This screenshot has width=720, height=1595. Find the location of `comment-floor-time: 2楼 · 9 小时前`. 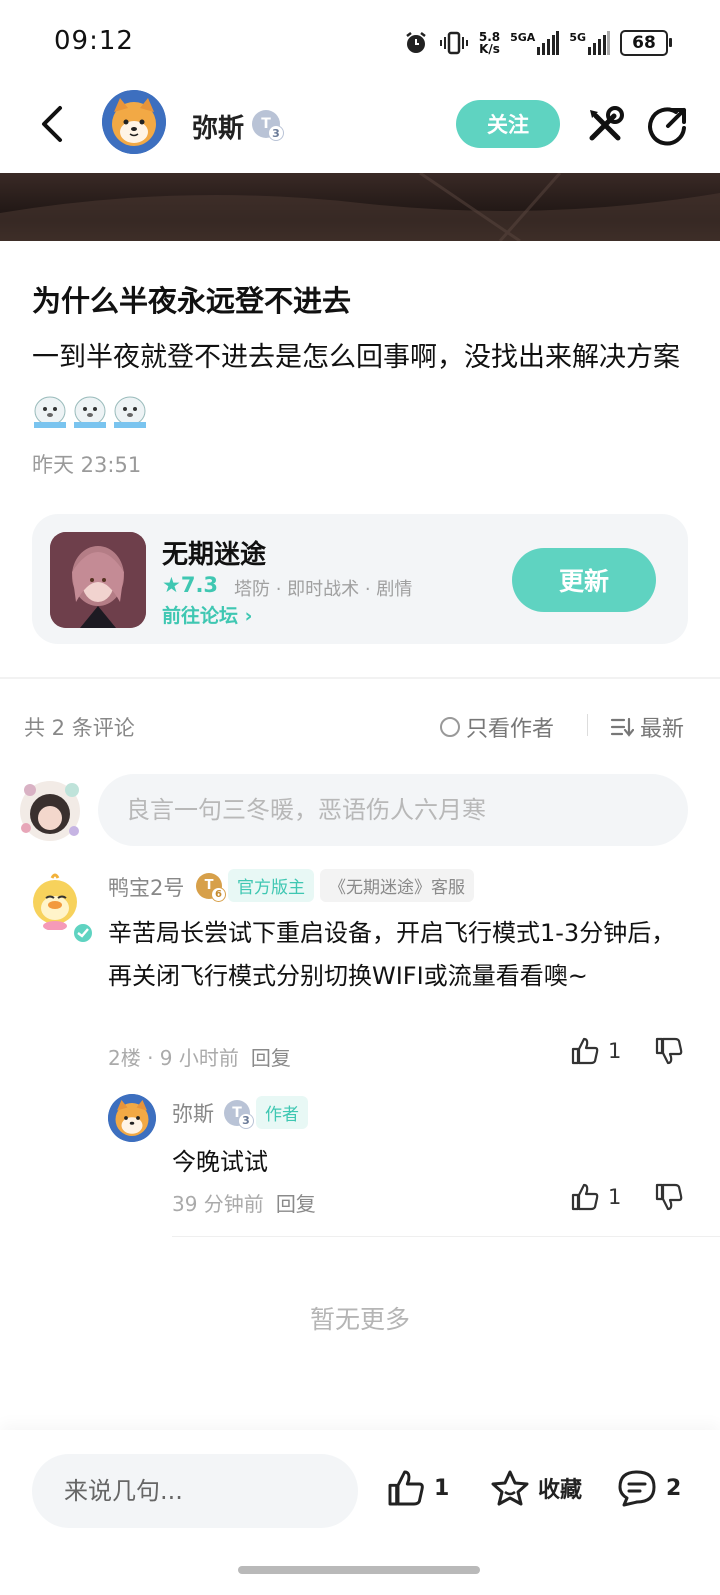

comment-floor-time: 2楼 · 9 小时前 is located at coordinates (173, 1058).